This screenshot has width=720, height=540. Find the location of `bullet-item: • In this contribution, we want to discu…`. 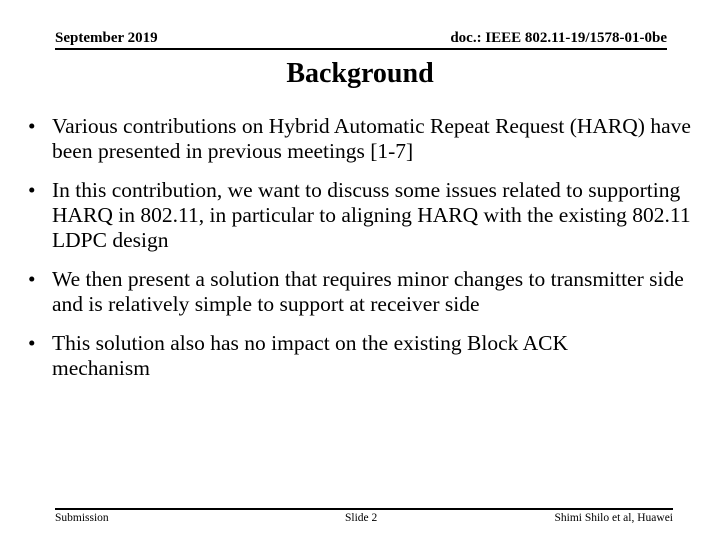

bullet-item: • In this contribution, we want to discu… is located at coordinates (360, 215).